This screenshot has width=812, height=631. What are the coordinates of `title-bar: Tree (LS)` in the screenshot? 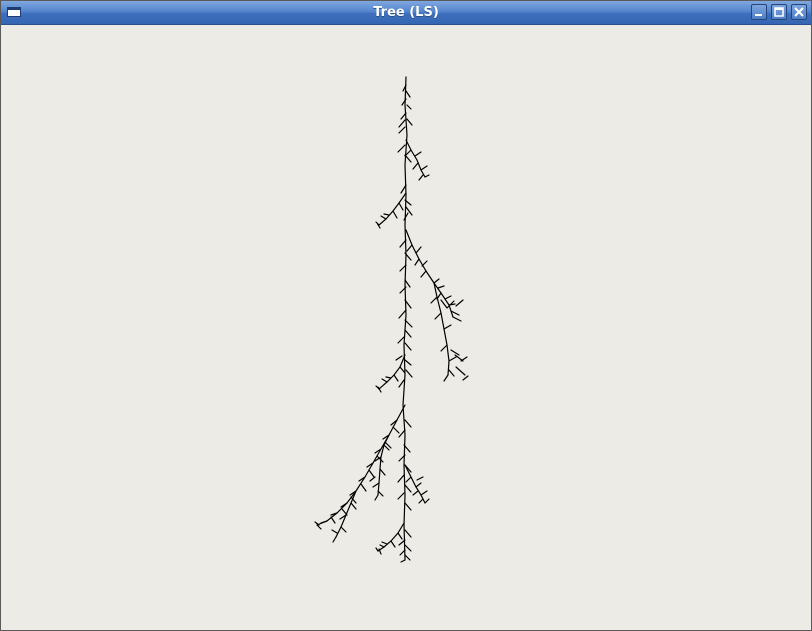 It's located at (406, 13).